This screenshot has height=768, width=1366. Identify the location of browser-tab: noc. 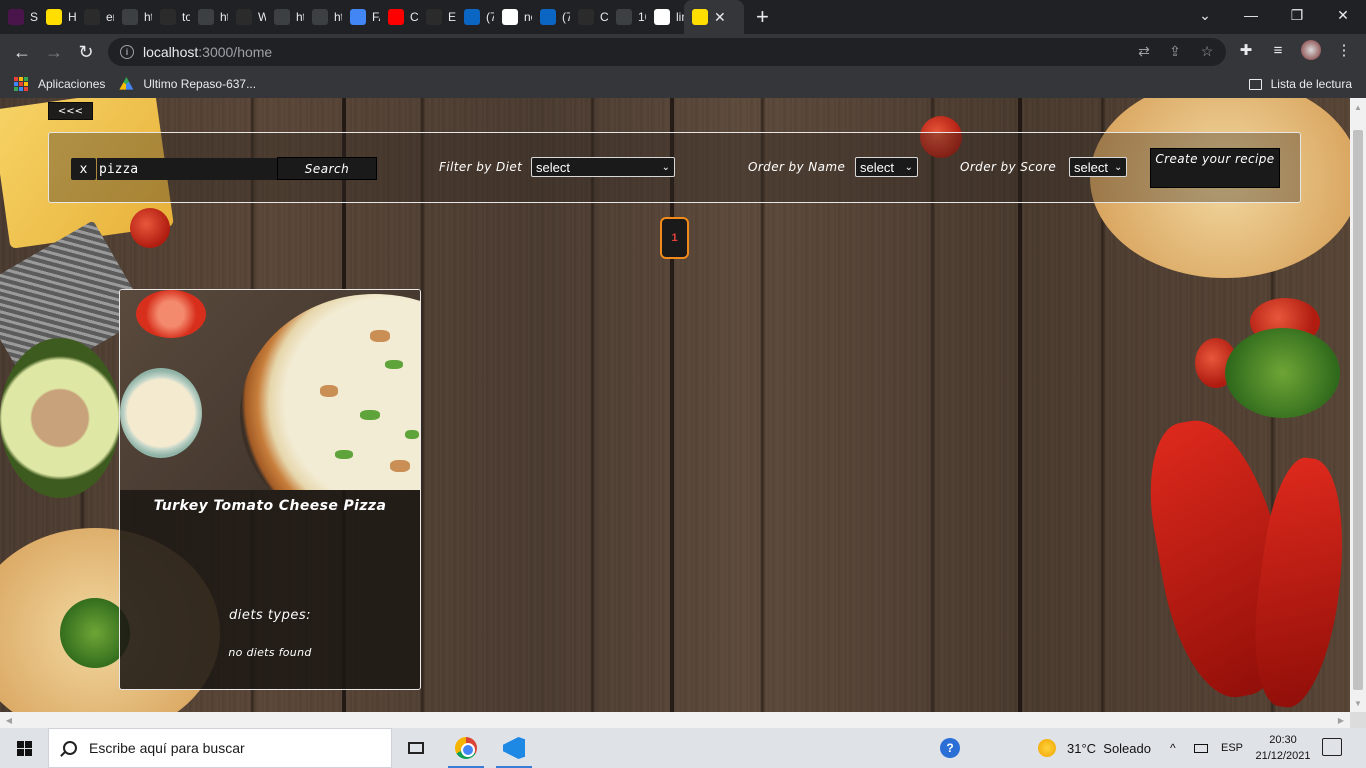
(513, 17).